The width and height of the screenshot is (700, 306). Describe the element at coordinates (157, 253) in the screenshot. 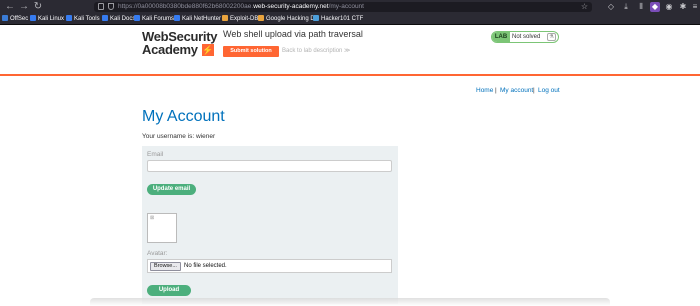

I see `avatar-label: Avatar:` at that location.